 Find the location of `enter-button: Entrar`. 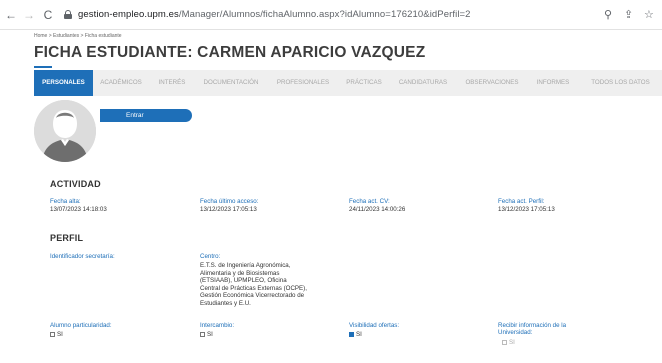

enter-button: Entrar is located at coordinates (146, 115).